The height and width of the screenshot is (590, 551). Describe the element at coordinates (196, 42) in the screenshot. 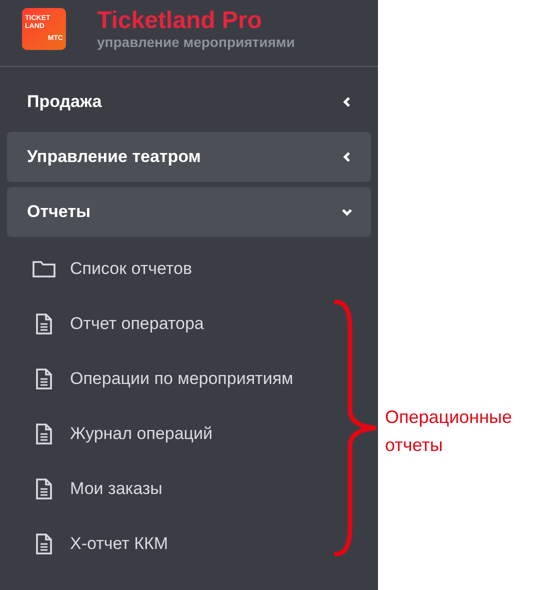

I see `app-subtitle: управление мероприятиями` at that location.